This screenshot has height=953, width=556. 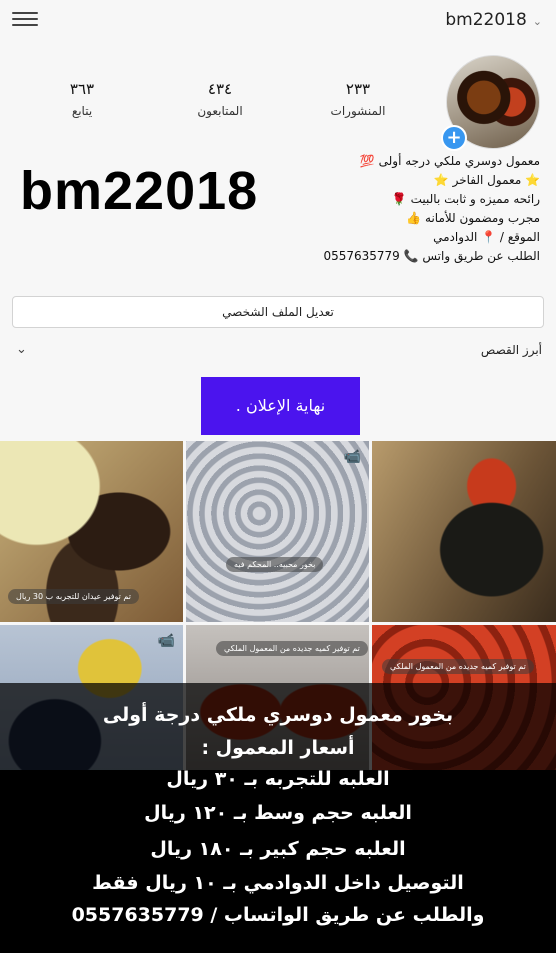 I want to click on overlay-price-line: العلبه للتجربه بـ ٣٠ ريال, so click(x=278, y=779).